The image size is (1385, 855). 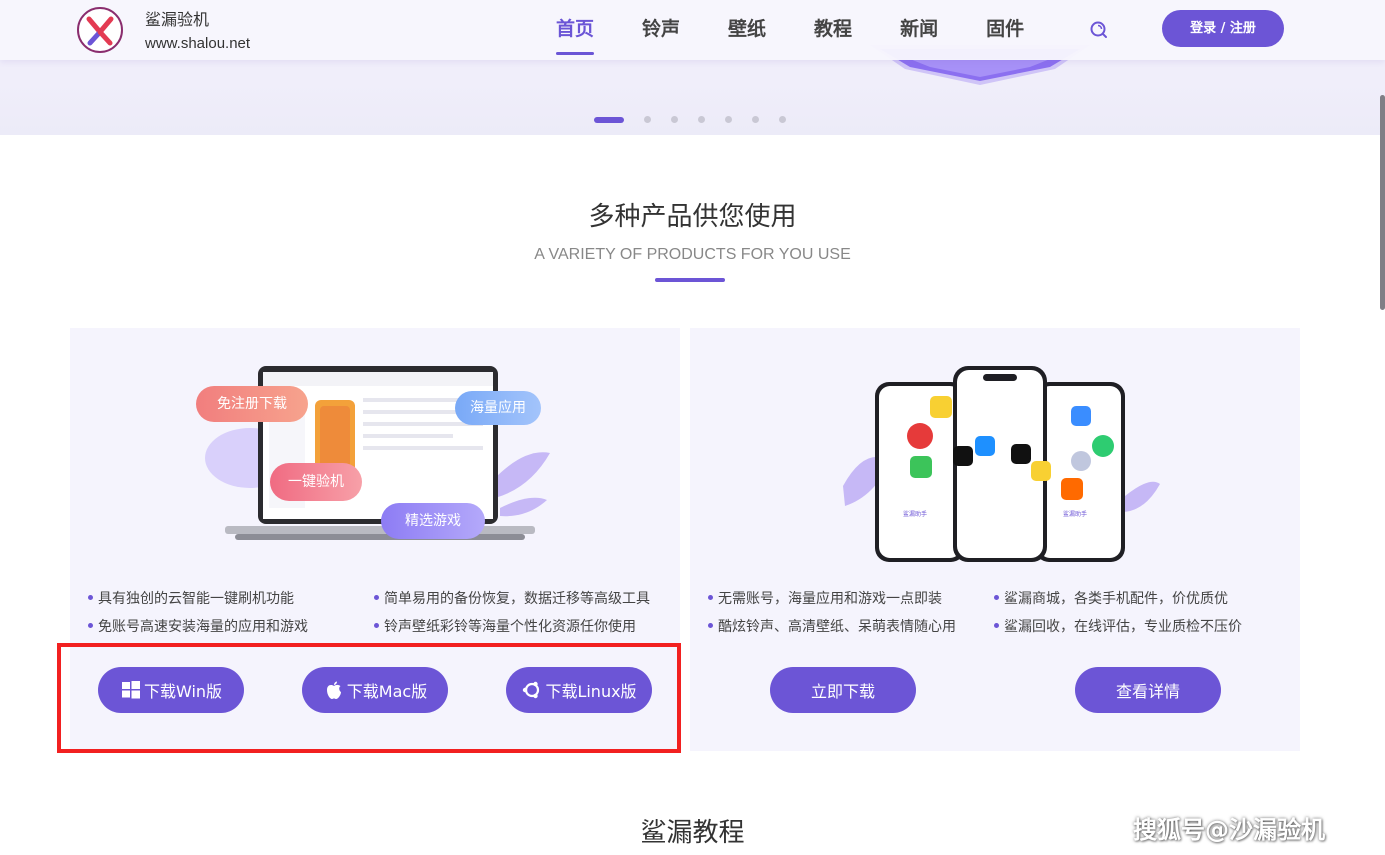 What do you see at coordinates (433, 521) in the screenshot?
I see `tag-selected-games: 精选游戏` at bounding box center [433, 521].